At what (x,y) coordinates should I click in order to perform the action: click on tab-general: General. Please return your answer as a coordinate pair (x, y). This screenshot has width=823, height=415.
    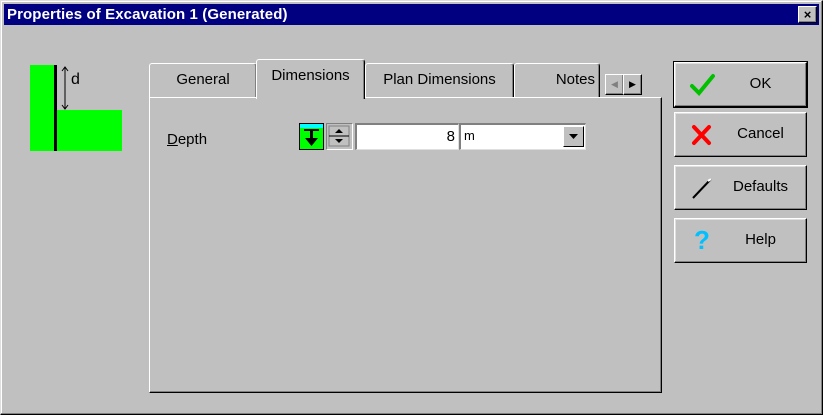
    Looking at the image, I should click on (203, 80).